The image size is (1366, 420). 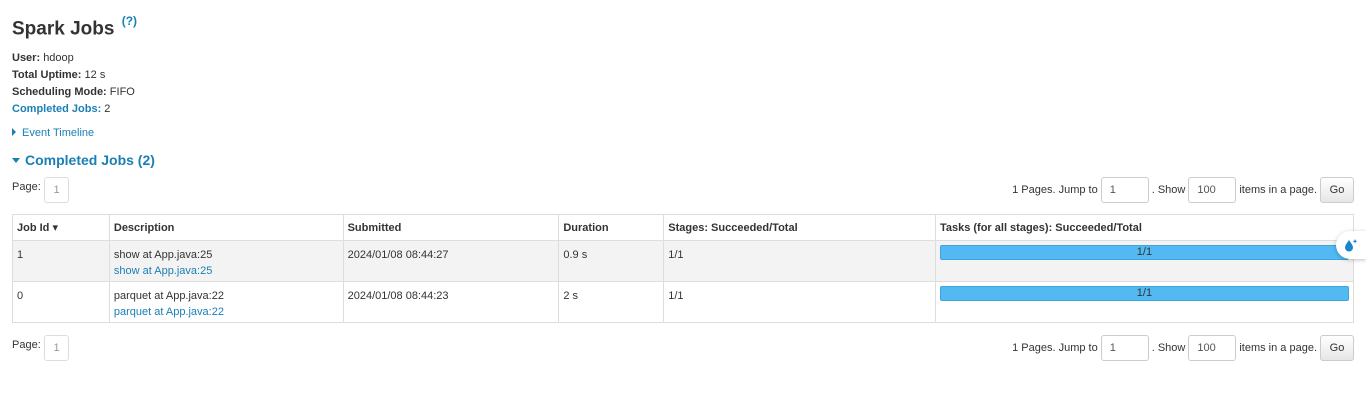 What do you see at coordinates (168, 296) in the screenshot?
I see `description-text: parquet at App.java:22` at bounding box center [168, 296].